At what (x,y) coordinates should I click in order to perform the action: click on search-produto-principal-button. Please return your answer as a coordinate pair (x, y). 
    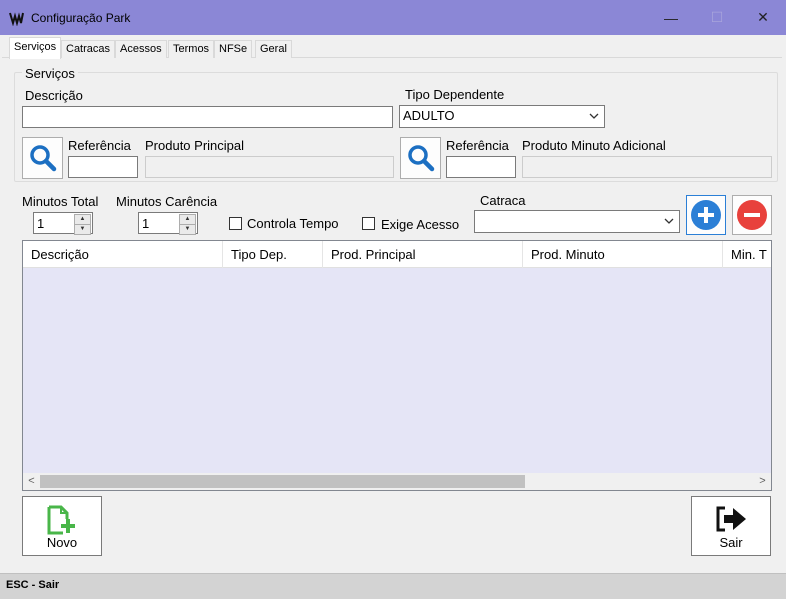
    Looking at the image, I should click on (42, 158).